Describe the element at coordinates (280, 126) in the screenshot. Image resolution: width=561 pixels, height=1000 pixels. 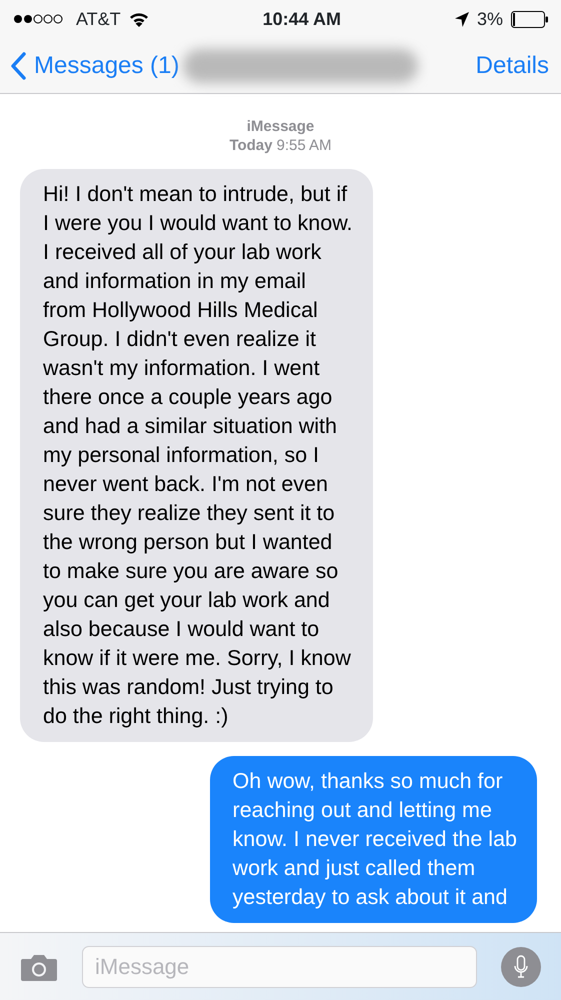
I see `service-label: iMessage` at that location.